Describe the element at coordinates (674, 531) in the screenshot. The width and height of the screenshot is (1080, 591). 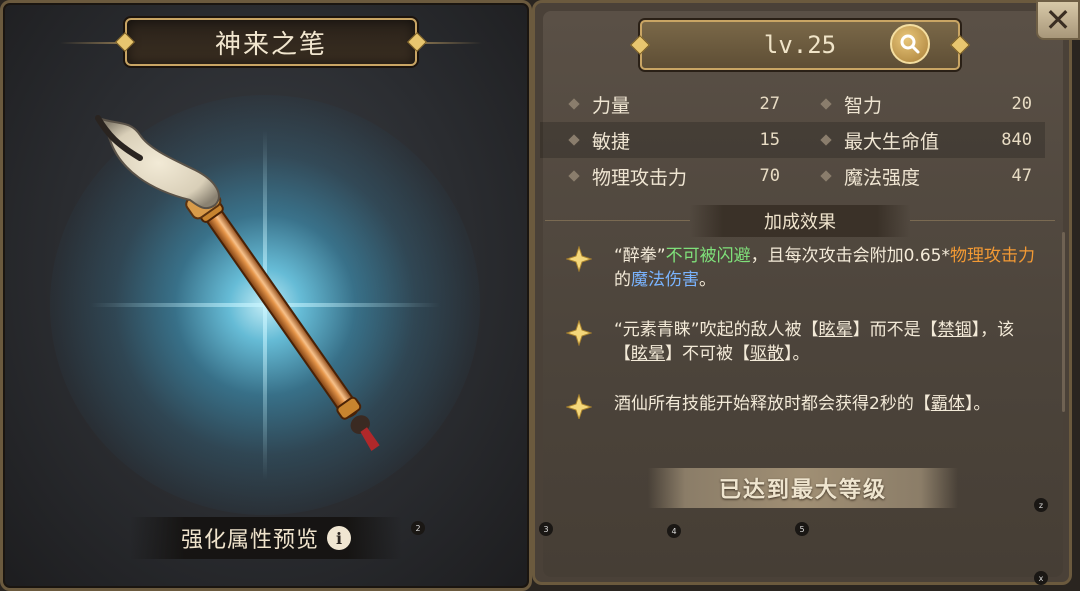
I see `hint-badge: 4` at that location.